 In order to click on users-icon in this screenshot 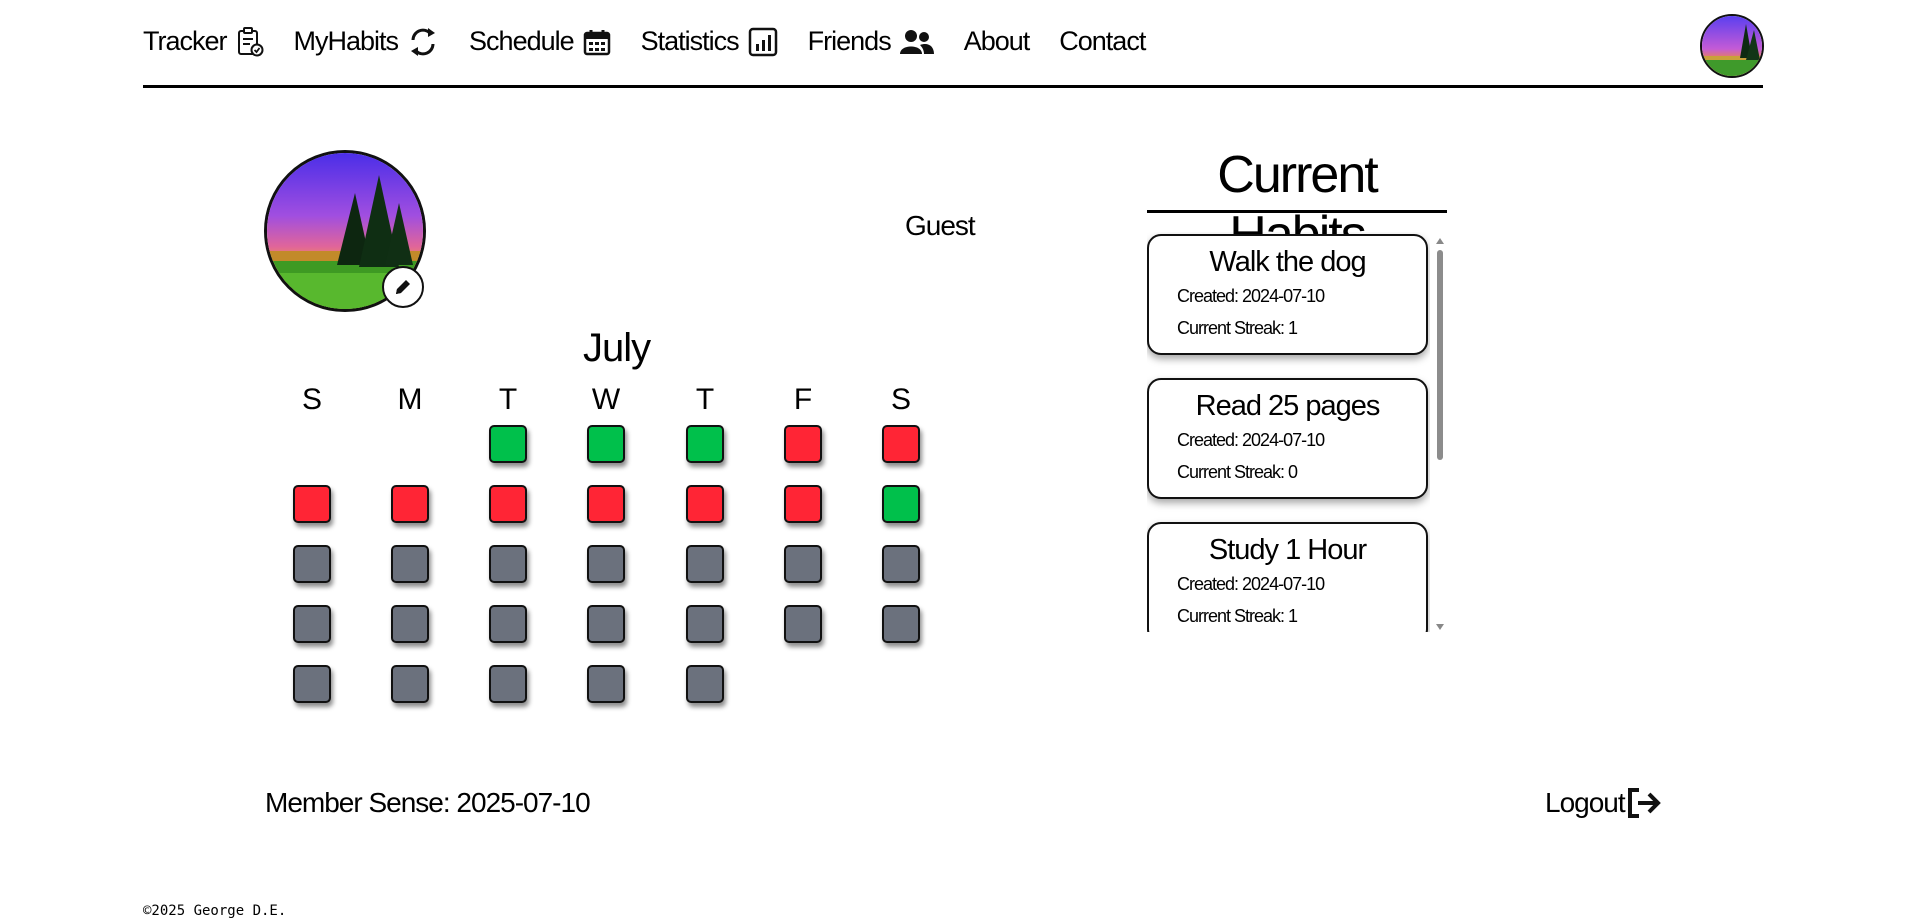, I will do `click(916, 41)`.